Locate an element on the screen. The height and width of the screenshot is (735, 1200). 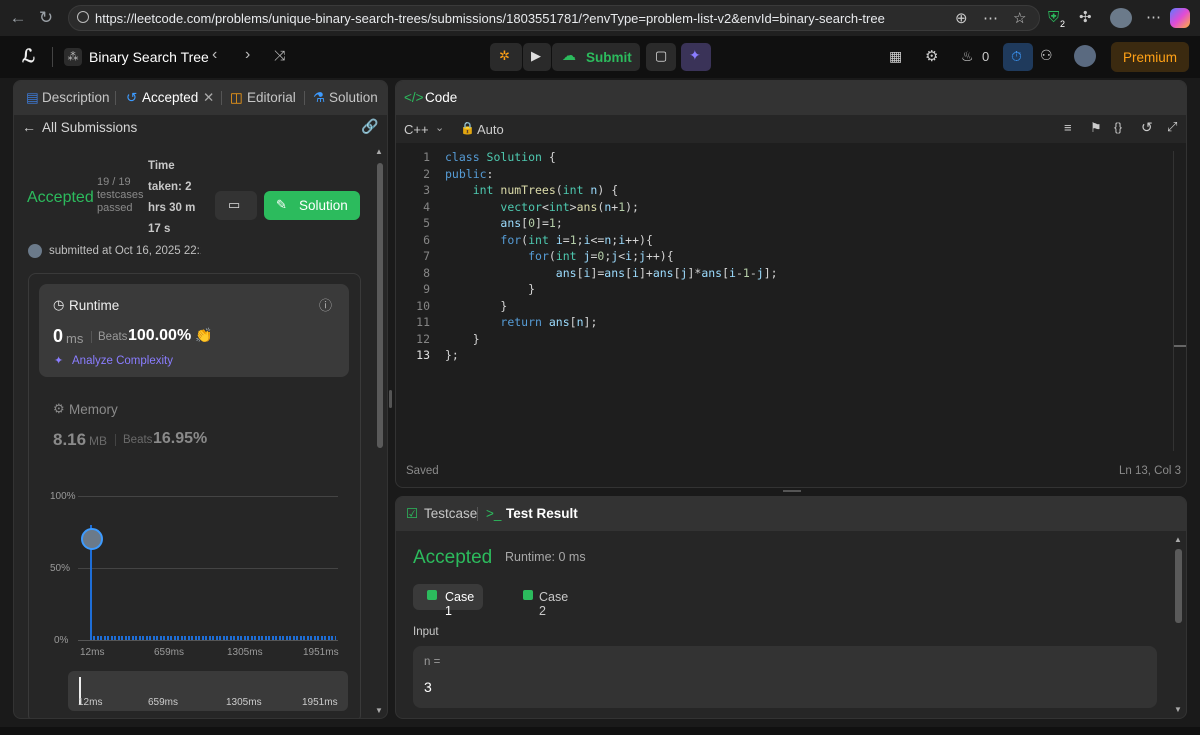
code-line: return ans[n]; is located at coordinates (521, 322).